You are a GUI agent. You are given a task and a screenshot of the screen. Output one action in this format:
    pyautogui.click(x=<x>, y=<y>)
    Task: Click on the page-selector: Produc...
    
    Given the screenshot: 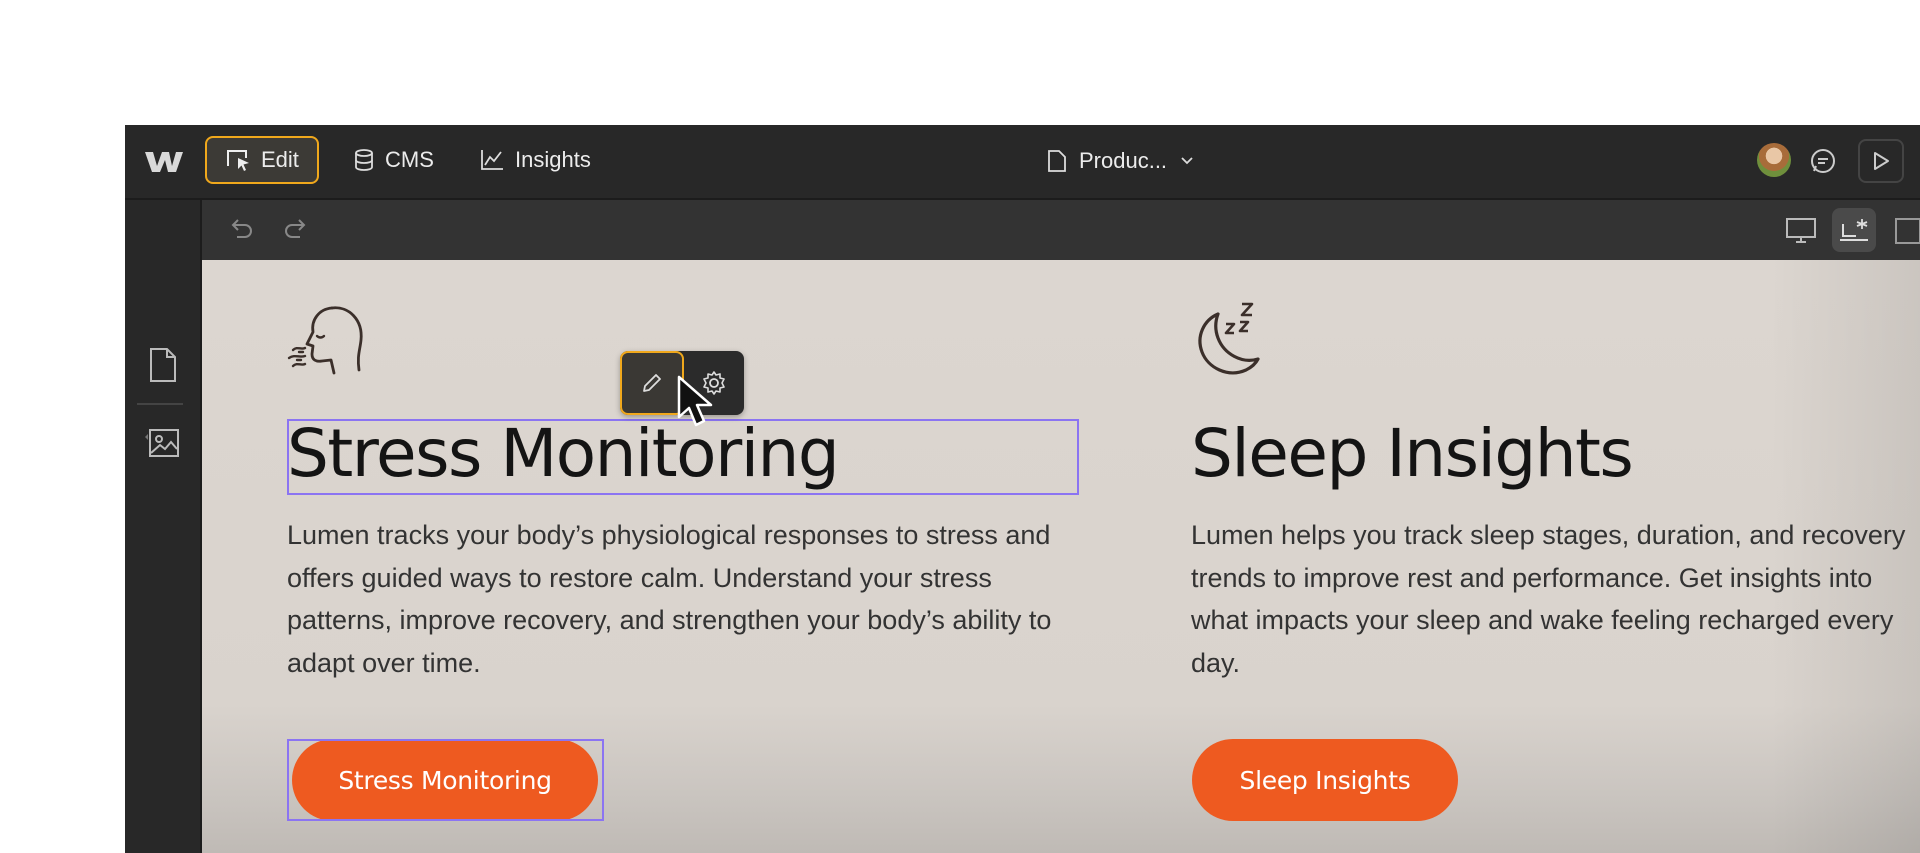 What is the action you would take?
    pyautogui.click(x=1121, y=161)
    